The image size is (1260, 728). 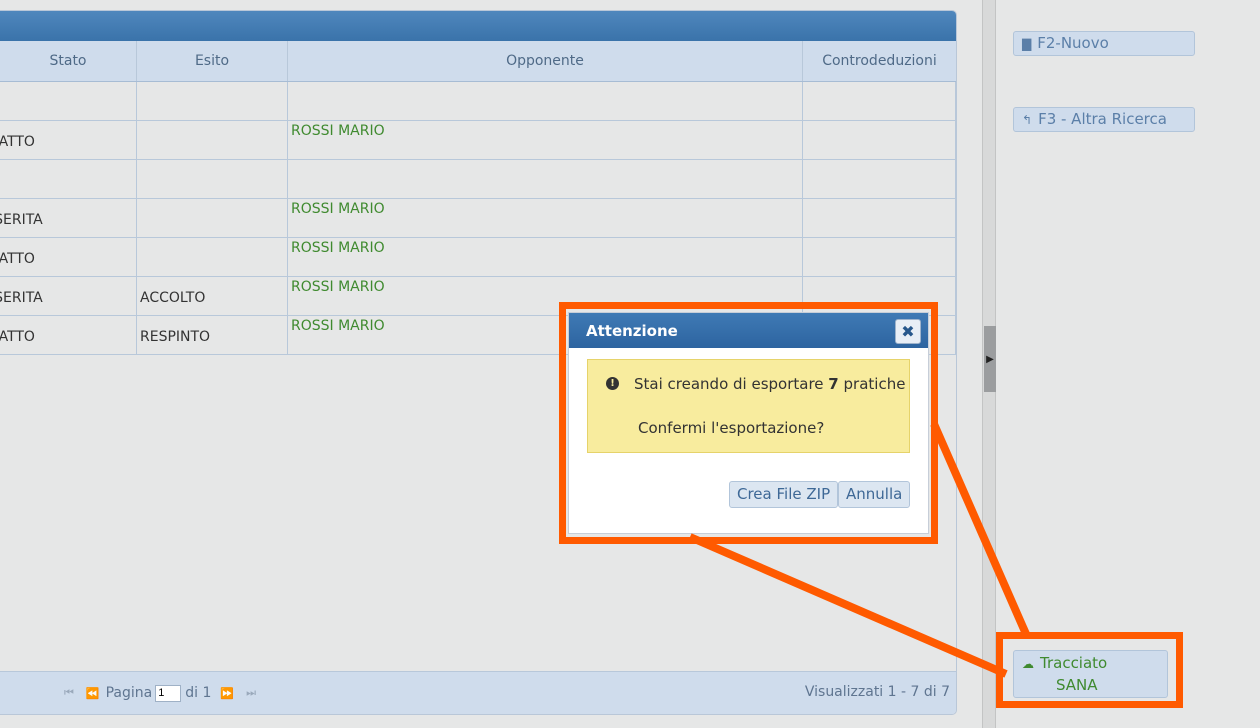 I want to click on cloud-upload-icon: ☁, so click(x=1028, y=664).